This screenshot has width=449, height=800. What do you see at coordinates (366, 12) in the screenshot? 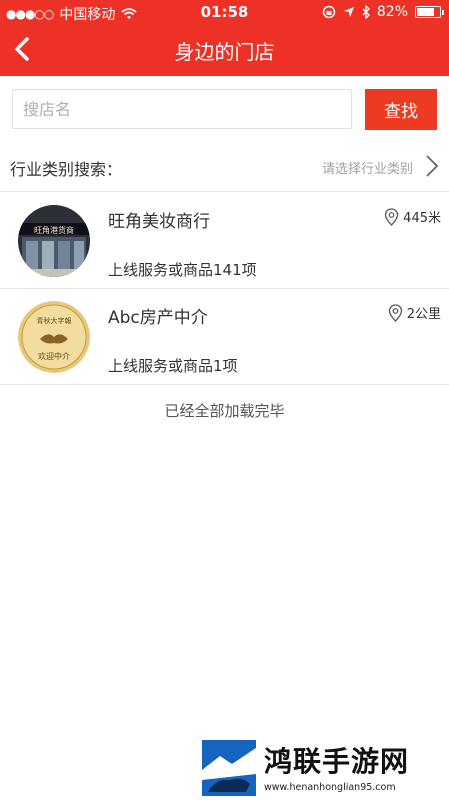
I see `bluetooth-icon` at bounding box center [366, 12].